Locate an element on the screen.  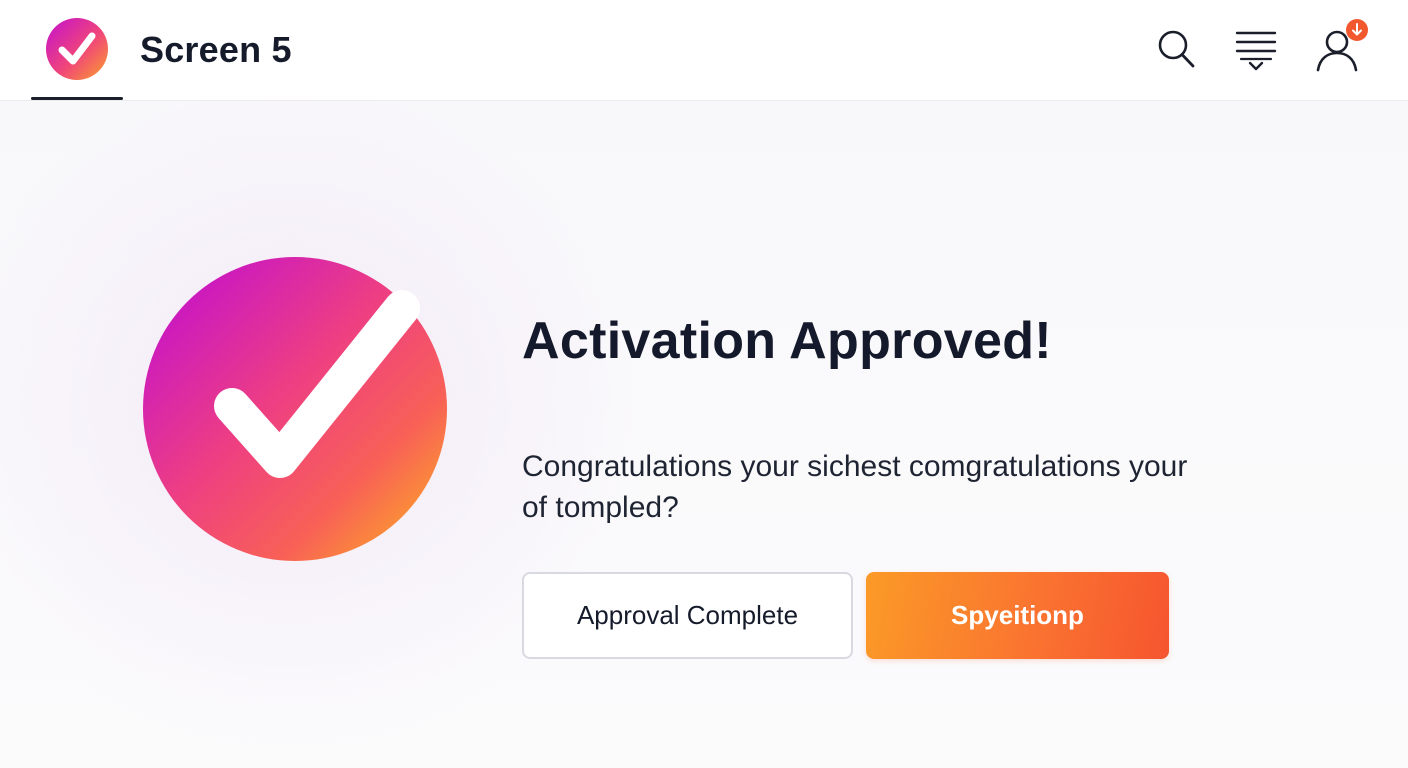
top-bar: Screen 5 is located at coordinates (704, 50).